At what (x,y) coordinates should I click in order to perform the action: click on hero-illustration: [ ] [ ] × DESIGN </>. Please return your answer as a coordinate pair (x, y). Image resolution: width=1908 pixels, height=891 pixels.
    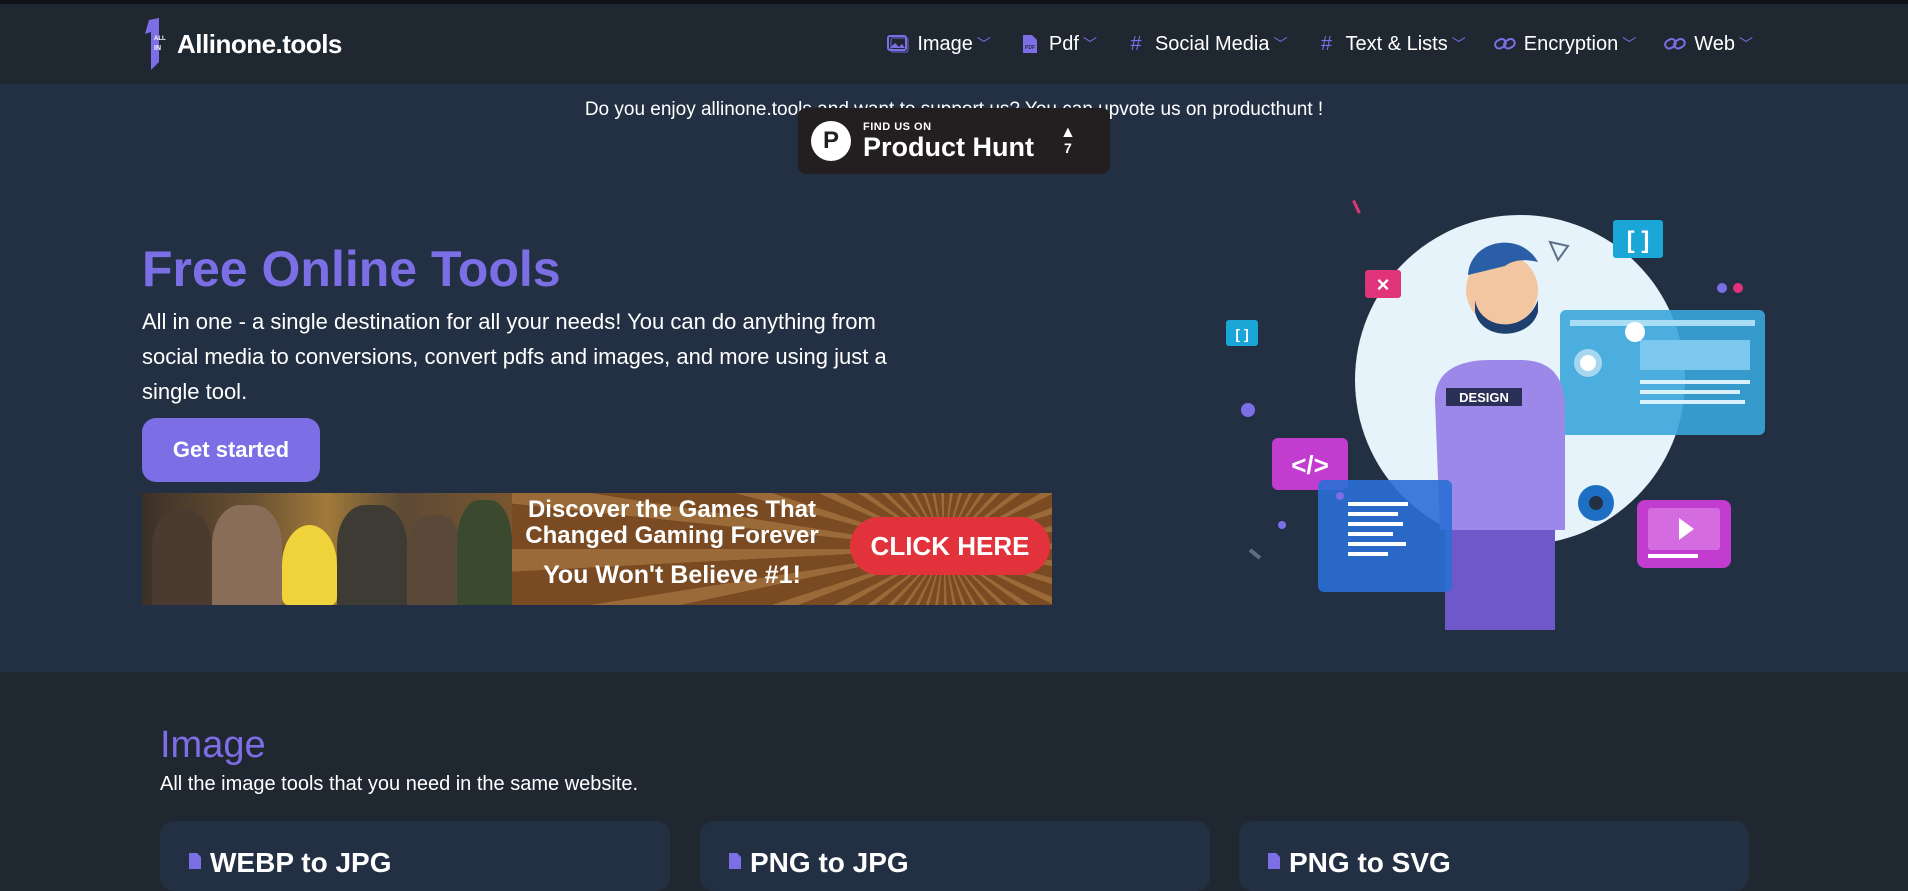
    Looking at the image, I should click on (1500, 419).